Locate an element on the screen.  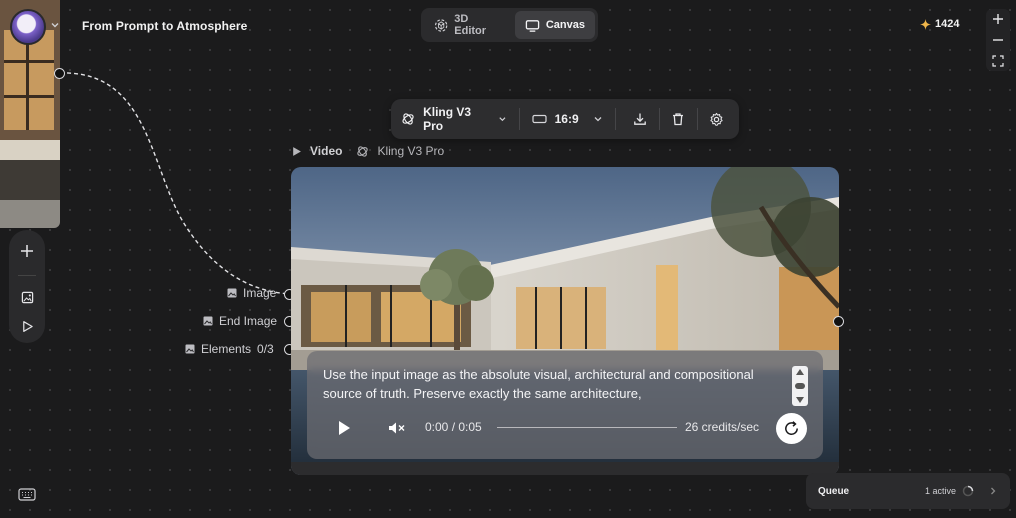
aspect-ratio-label: 16:9 is located at coordinates (566, 119).